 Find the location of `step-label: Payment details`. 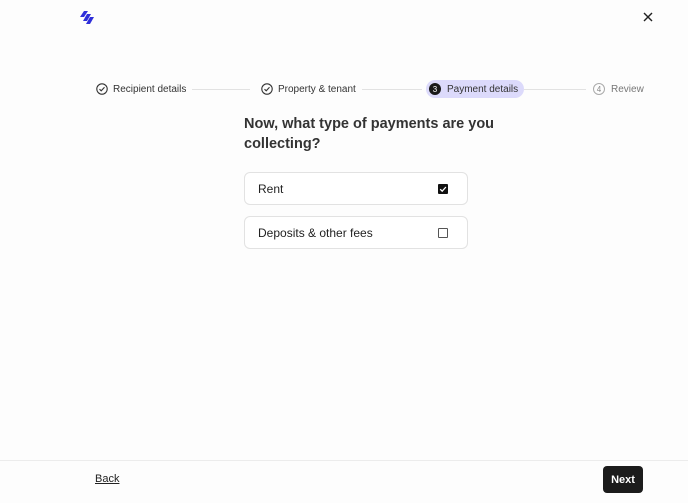

step-label: Payment details is located at coordinates (483, 89).